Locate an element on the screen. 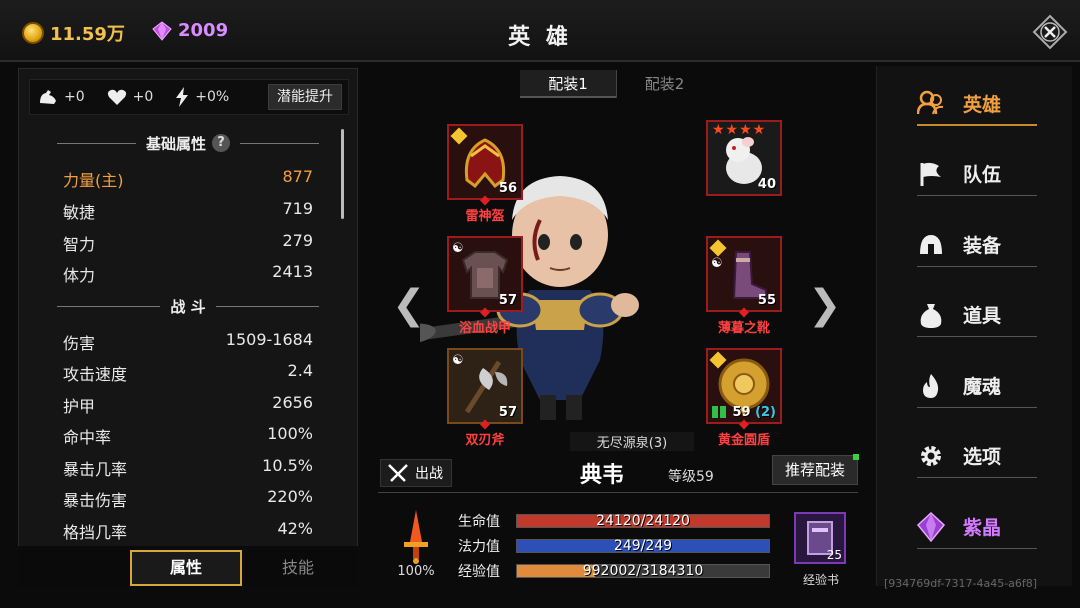 Image resolution: width=1080 pixels, height=608 pixels. stat-label: 暴击几率 is located at coordinates (95, 469).